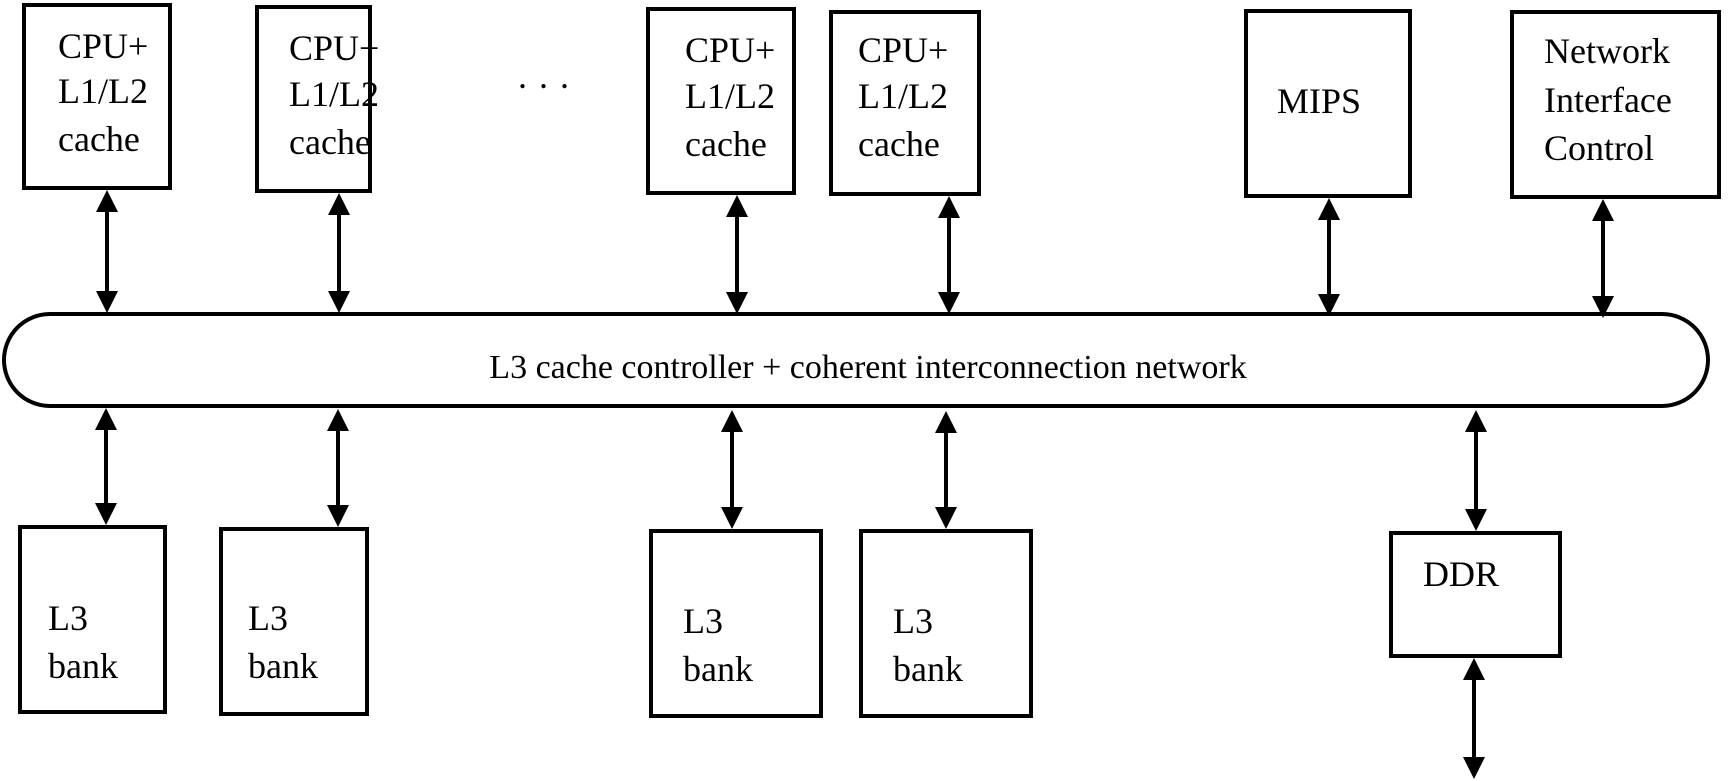 This screenshot has height=781, width=1736. What do you see at coordinates (107, 251) in the screenshot?
I see `arrow-cpu1-bus` at bounding box center [107, 251].